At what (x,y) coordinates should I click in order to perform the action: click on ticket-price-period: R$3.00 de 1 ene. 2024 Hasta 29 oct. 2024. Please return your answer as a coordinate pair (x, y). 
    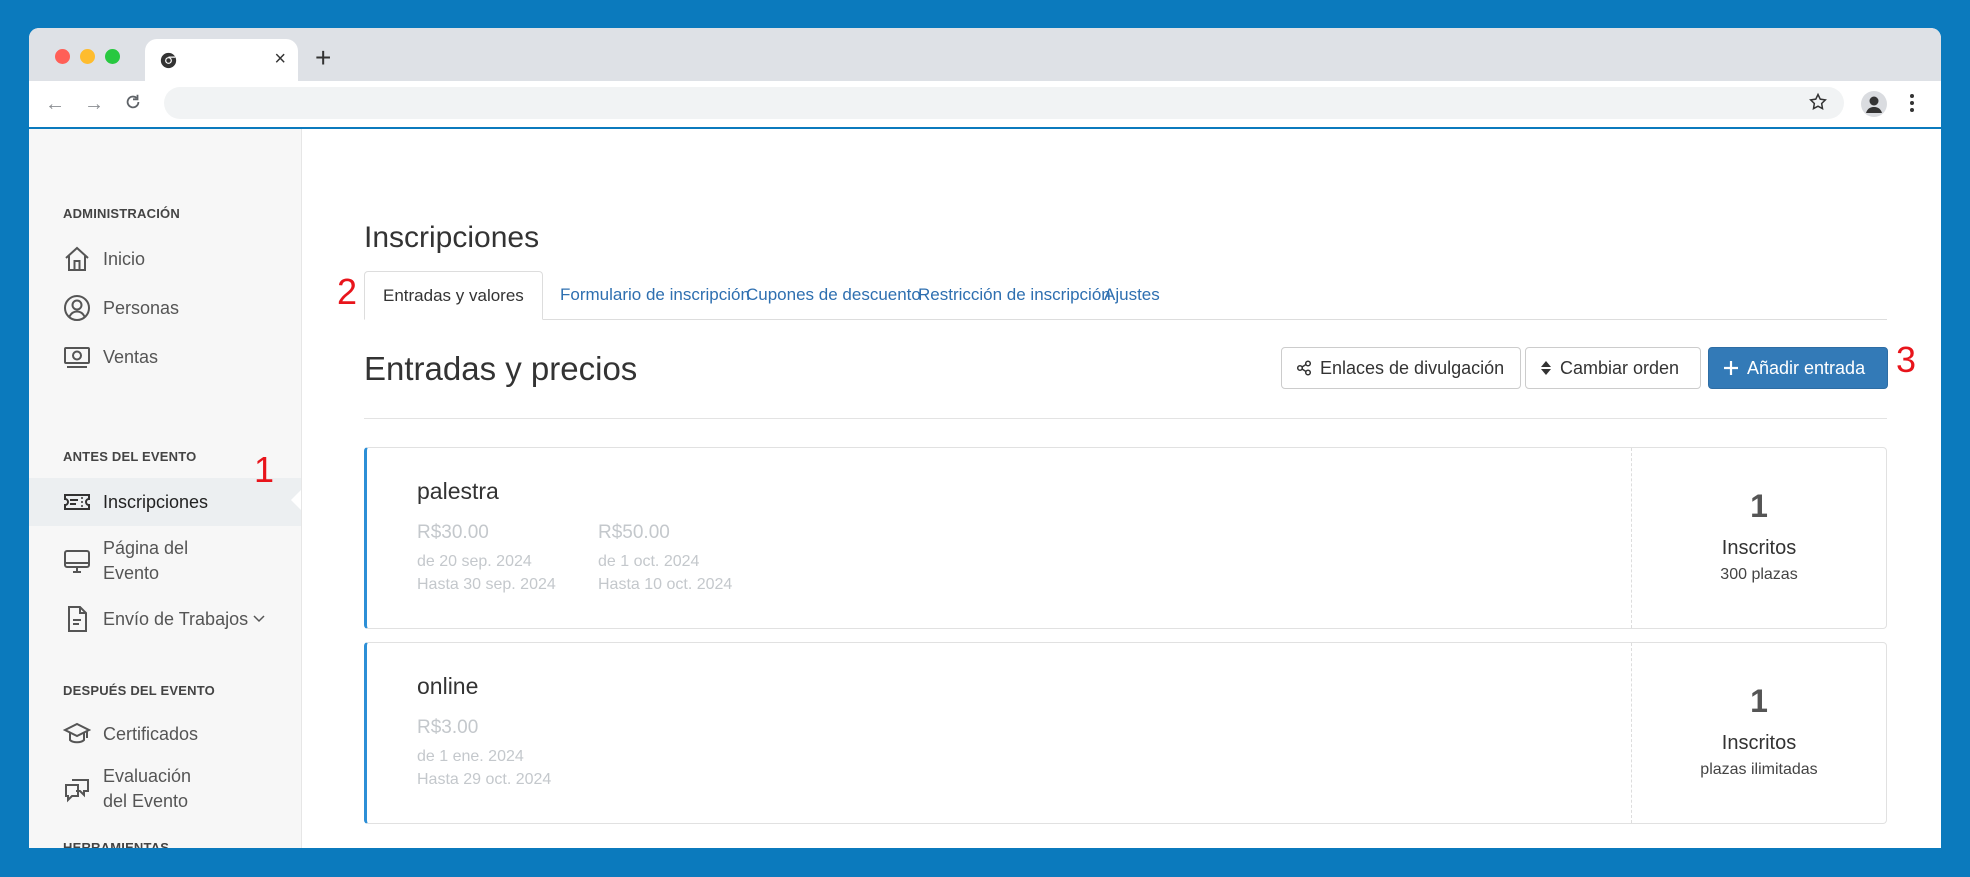
    Looking at the image, I should click on (484, 754).